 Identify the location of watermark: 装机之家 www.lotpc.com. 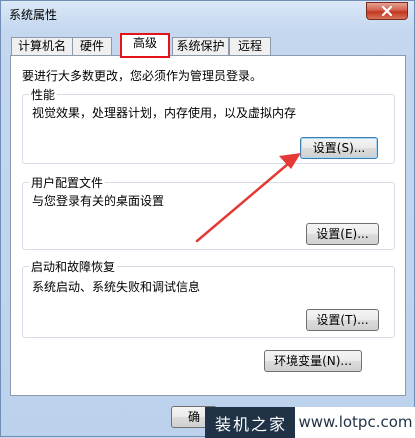
(310, 422).